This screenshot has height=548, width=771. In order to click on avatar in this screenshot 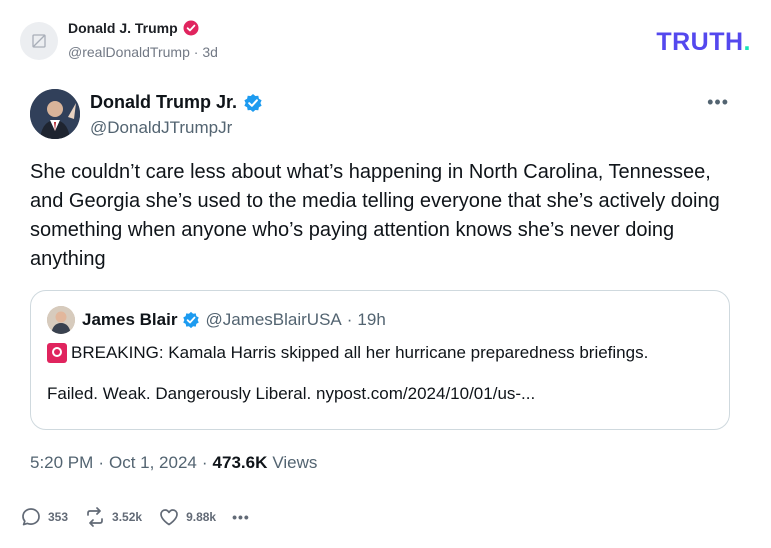, I will do `click(39, 41)`.